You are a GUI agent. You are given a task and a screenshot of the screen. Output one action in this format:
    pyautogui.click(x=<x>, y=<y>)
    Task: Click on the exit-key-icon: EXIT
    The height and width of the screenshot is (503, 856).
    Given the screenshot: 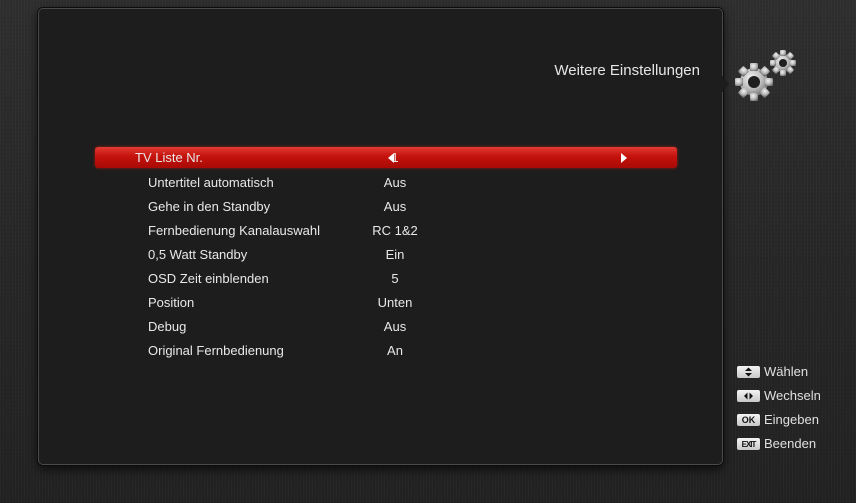 What is the action you would take?
    pyautogui.click(x=748, y=443)
    